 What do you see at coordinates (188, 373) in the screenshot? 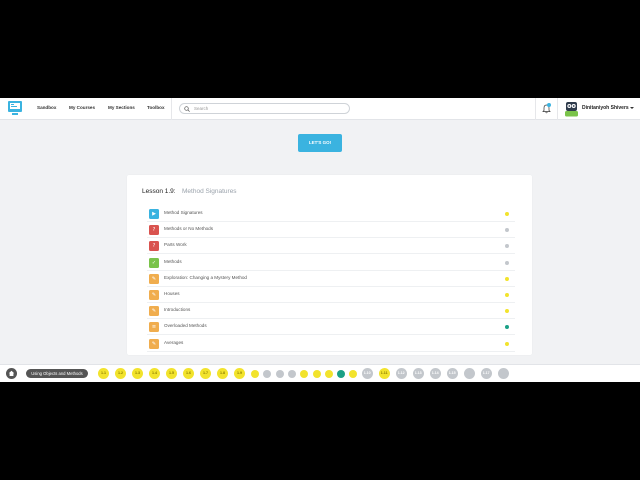
I see `step-1-6: 1.6` at bounding box center [188, 373].